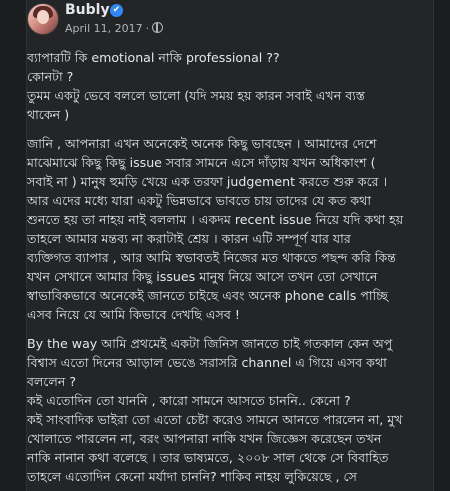 This screenshot has height=491, width=450. I want to click on text-line: এসব নিয়ে যে আমি কিভাবে দেখছি এসব !, so click(133, 314).